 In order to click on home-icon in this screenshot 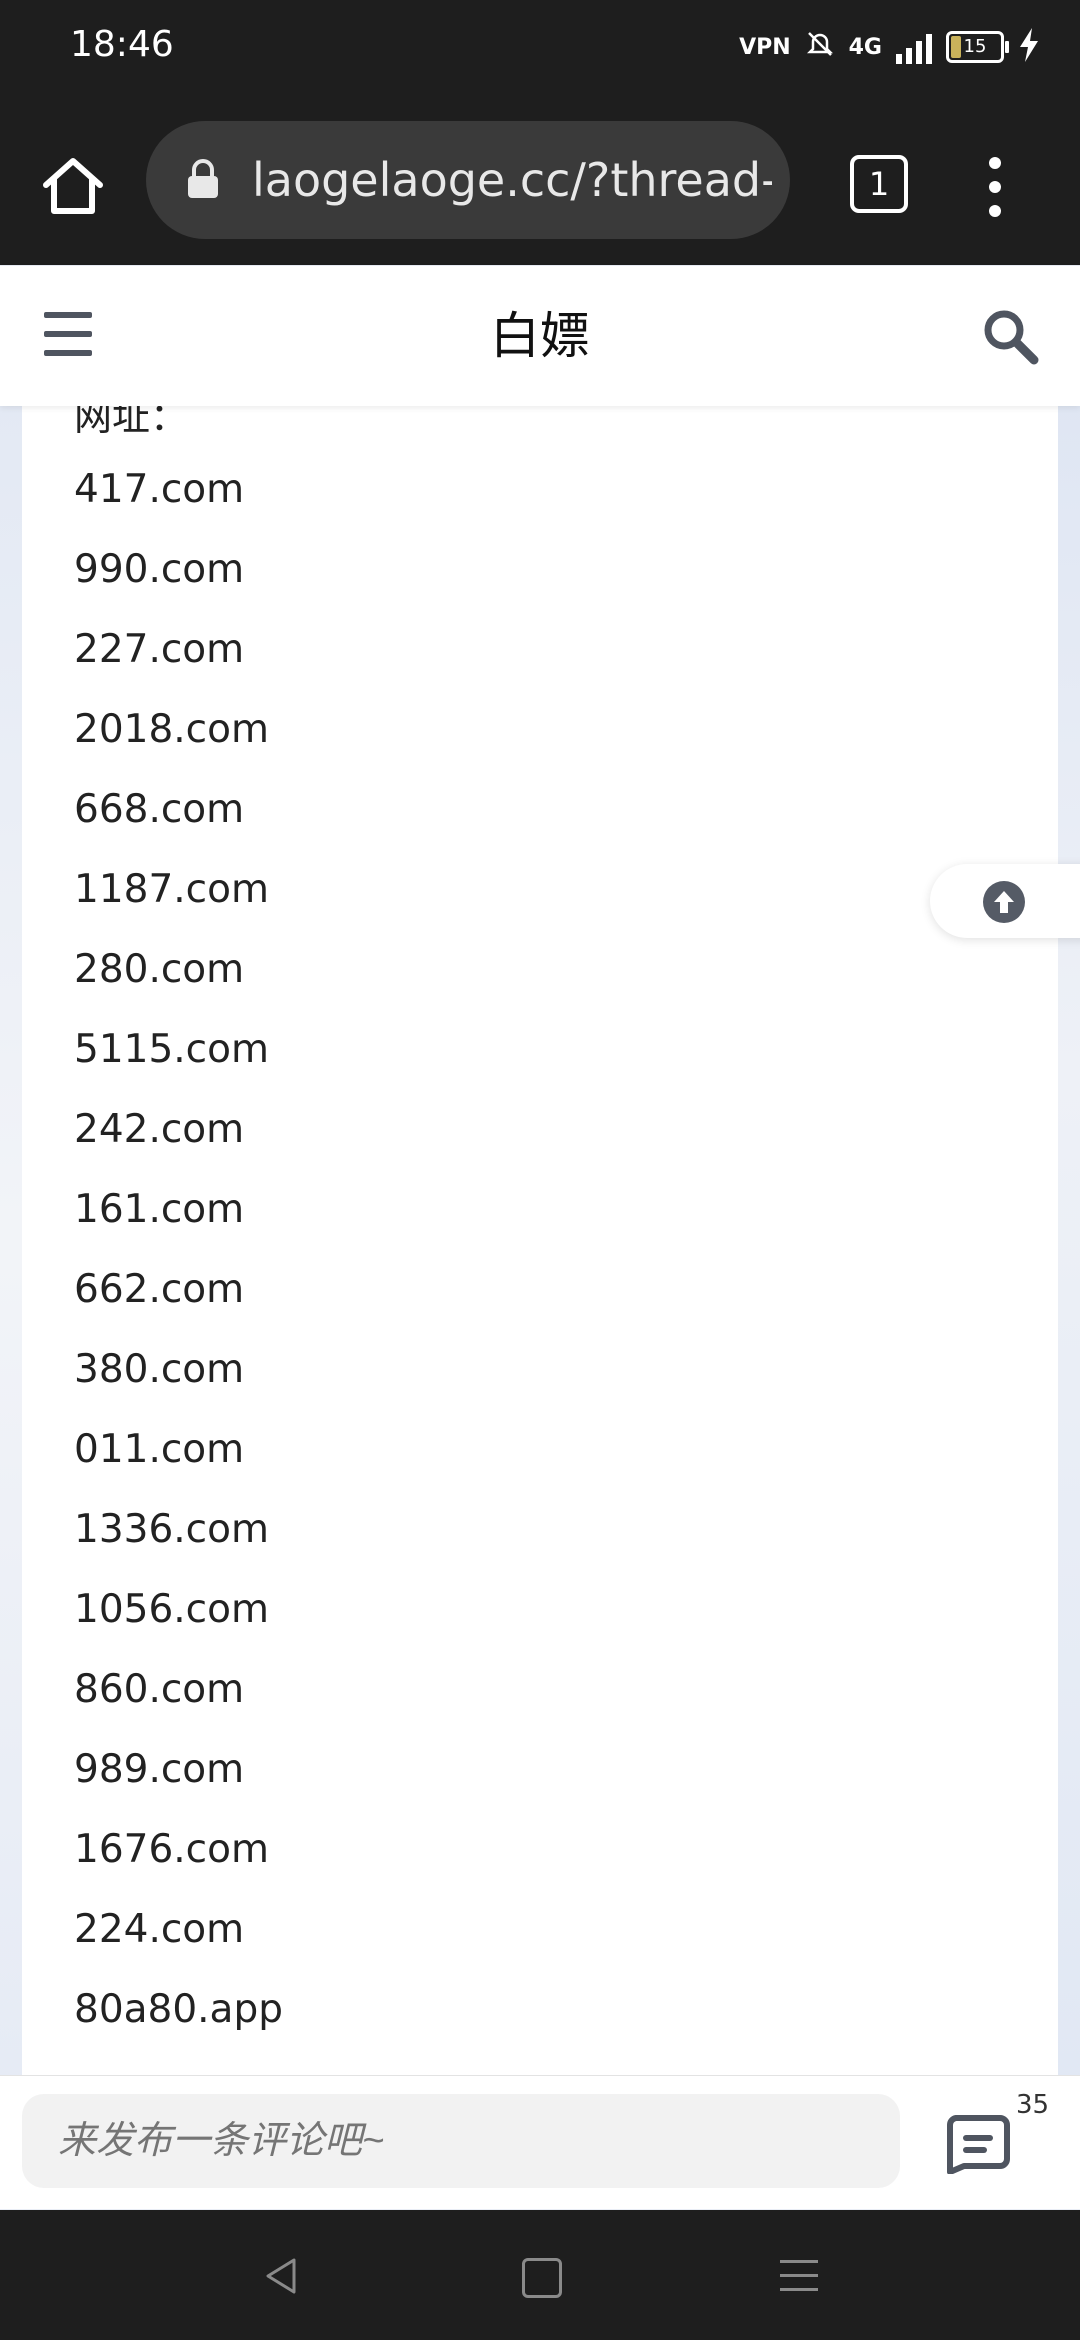, I will do `click(73, 186)`.